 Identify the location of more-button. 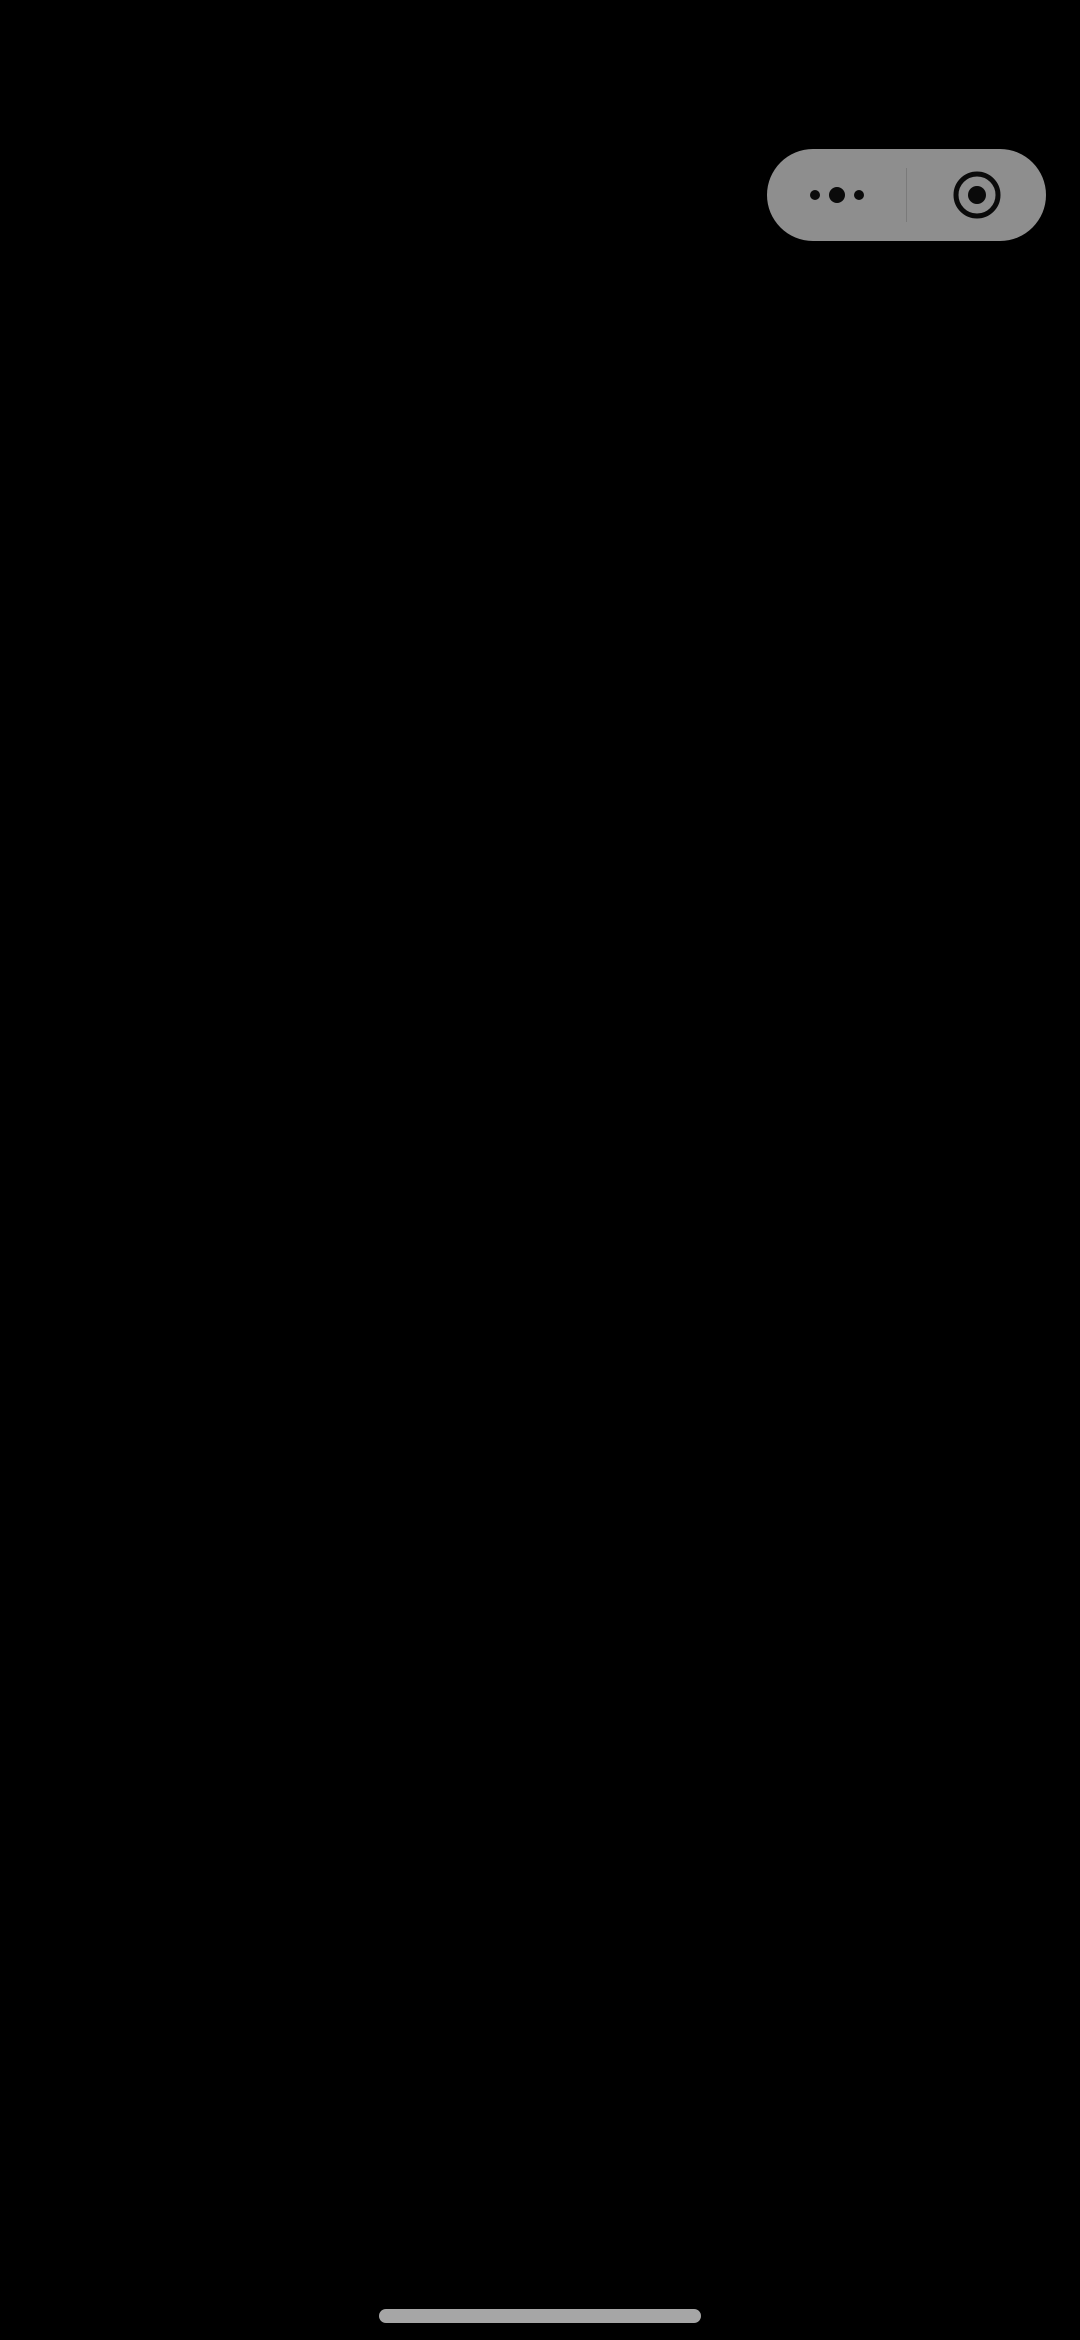
(836, 195).